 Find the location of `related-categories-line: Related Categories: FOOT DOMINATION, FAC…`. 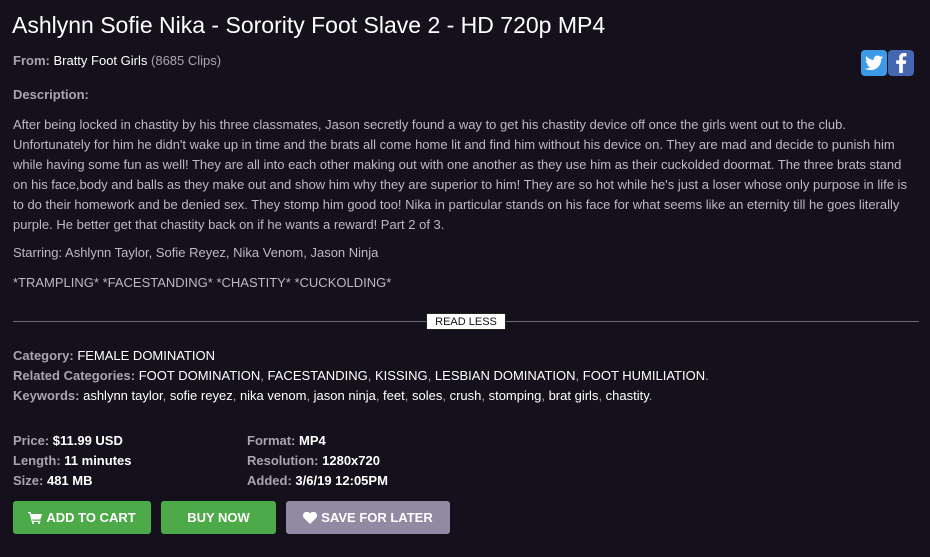

related-categories-line: Related Categories: FOOT DOMINATION, FAC… is located at coordinates (361, 375).